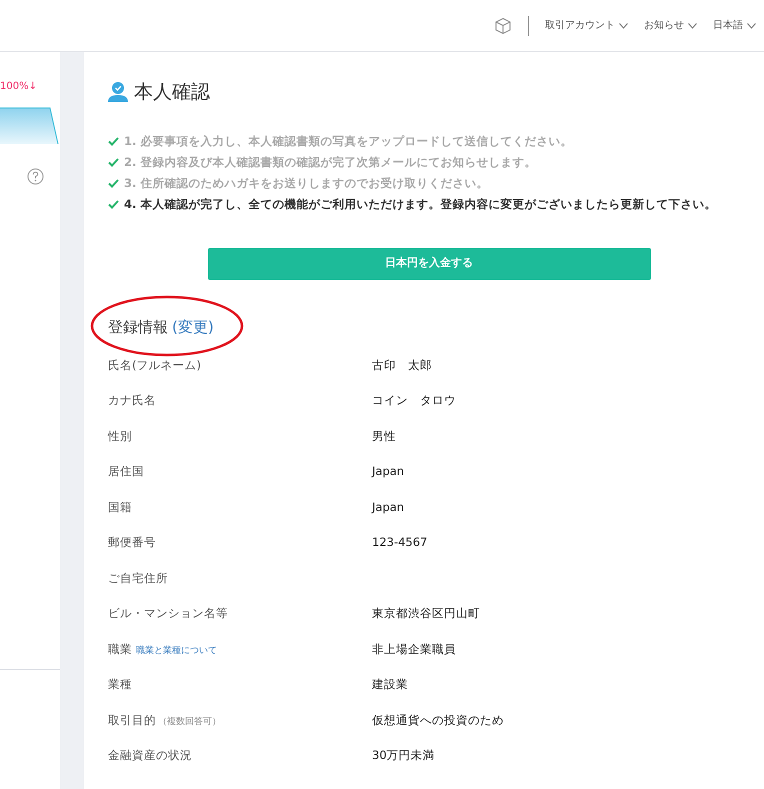 The image size is (764, 789). What do you see at coordinates (126, 471) in the screenshot?
I see `field-label: 居住国` at bounding box center [126, 471].